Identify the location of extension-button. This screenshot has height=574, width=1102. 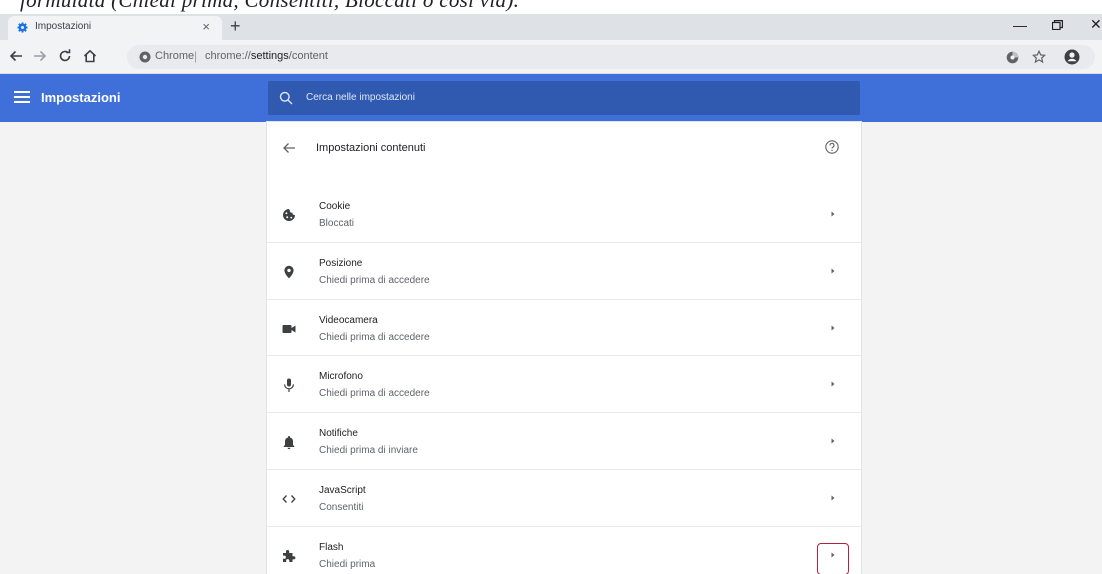
(1012, 57).